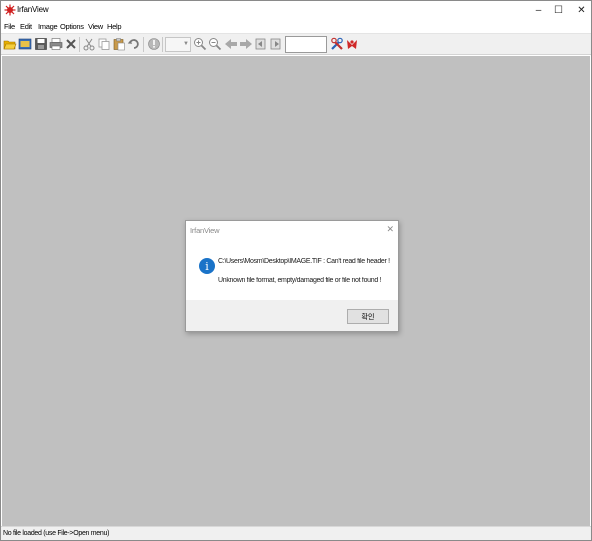  I want to click on info-icon, so click(154, 44).